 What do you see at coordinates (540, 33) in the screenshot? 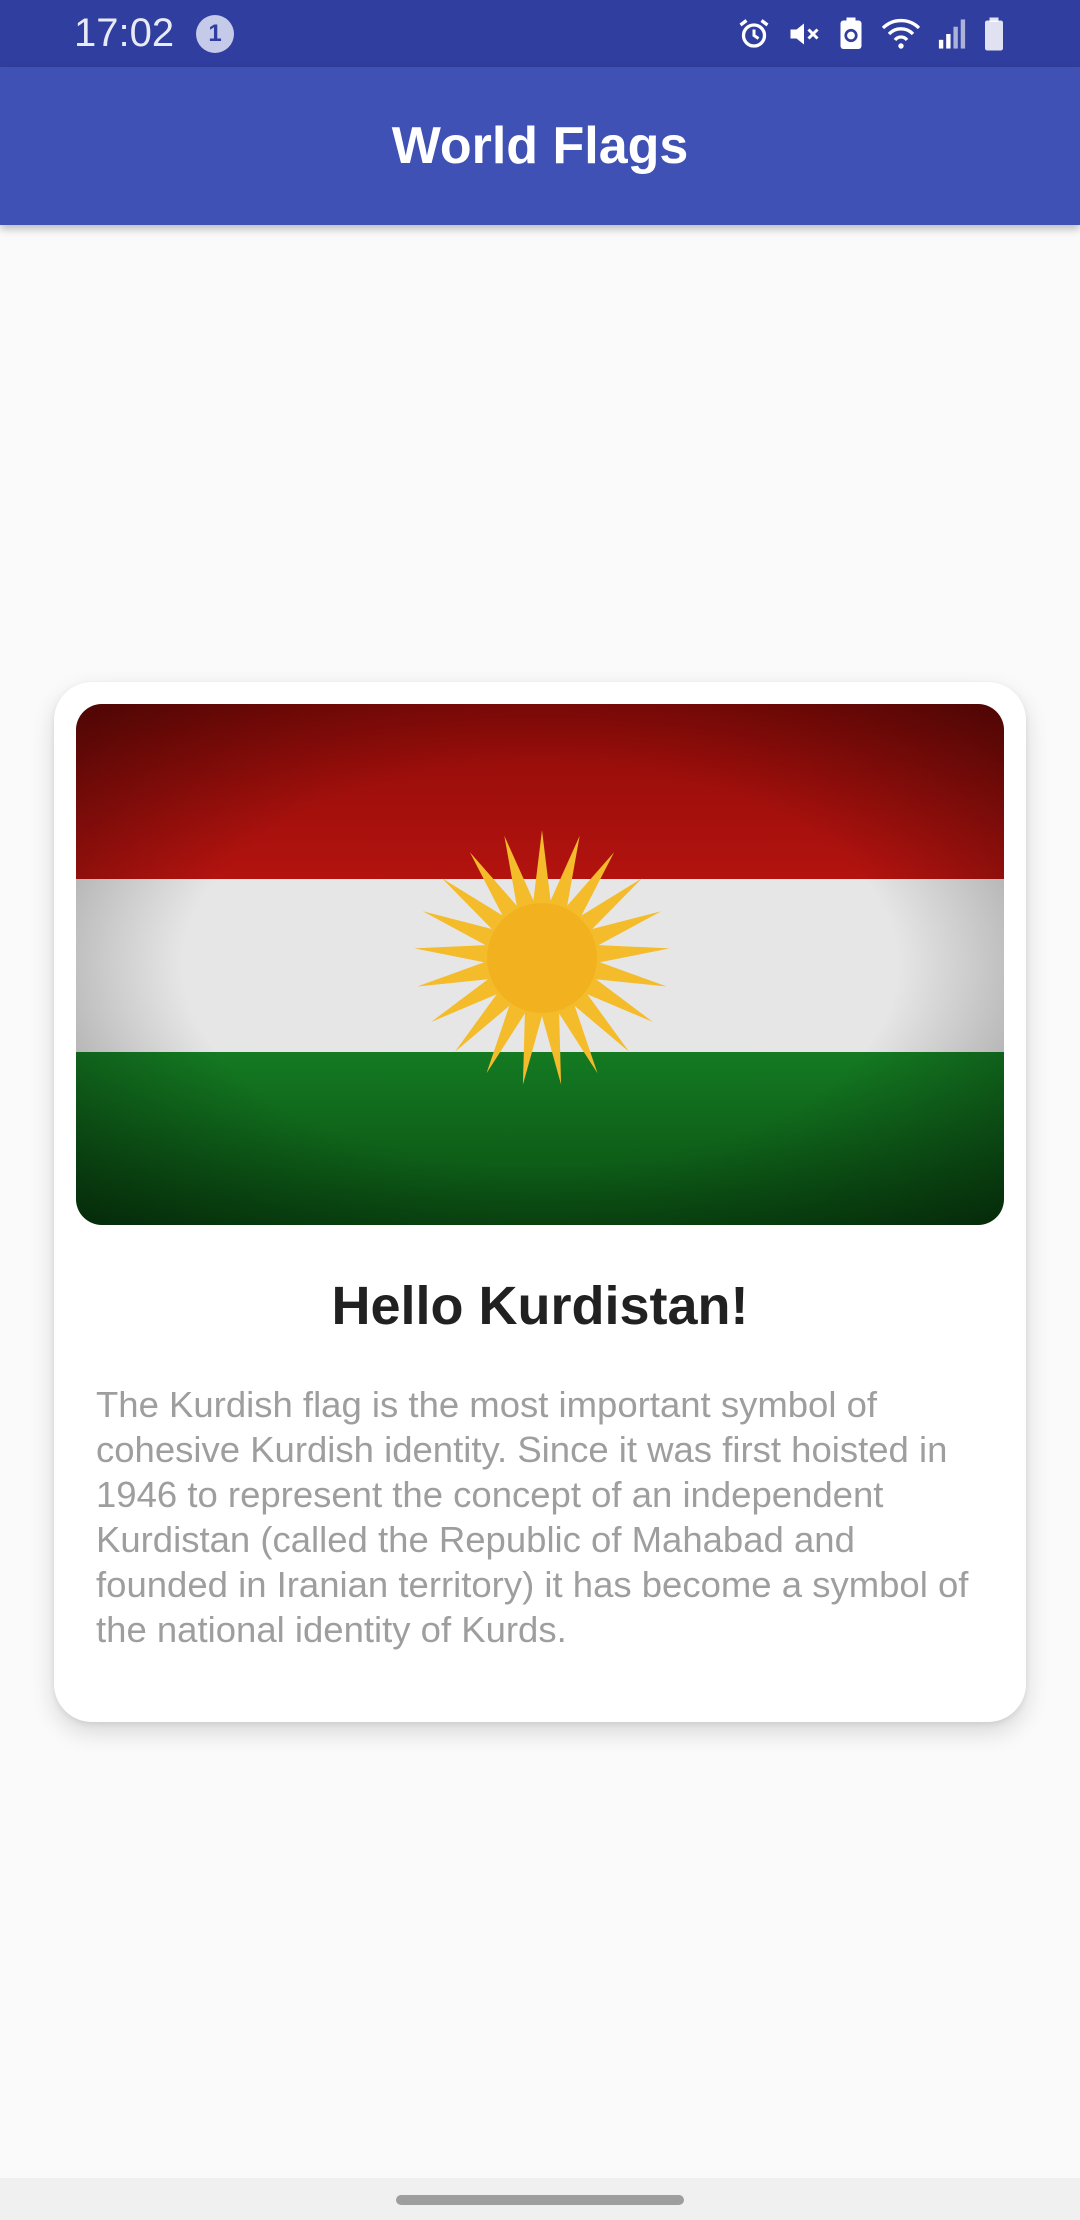
I see `status-bar: 17:02 1` at bounding box center [540, 33].